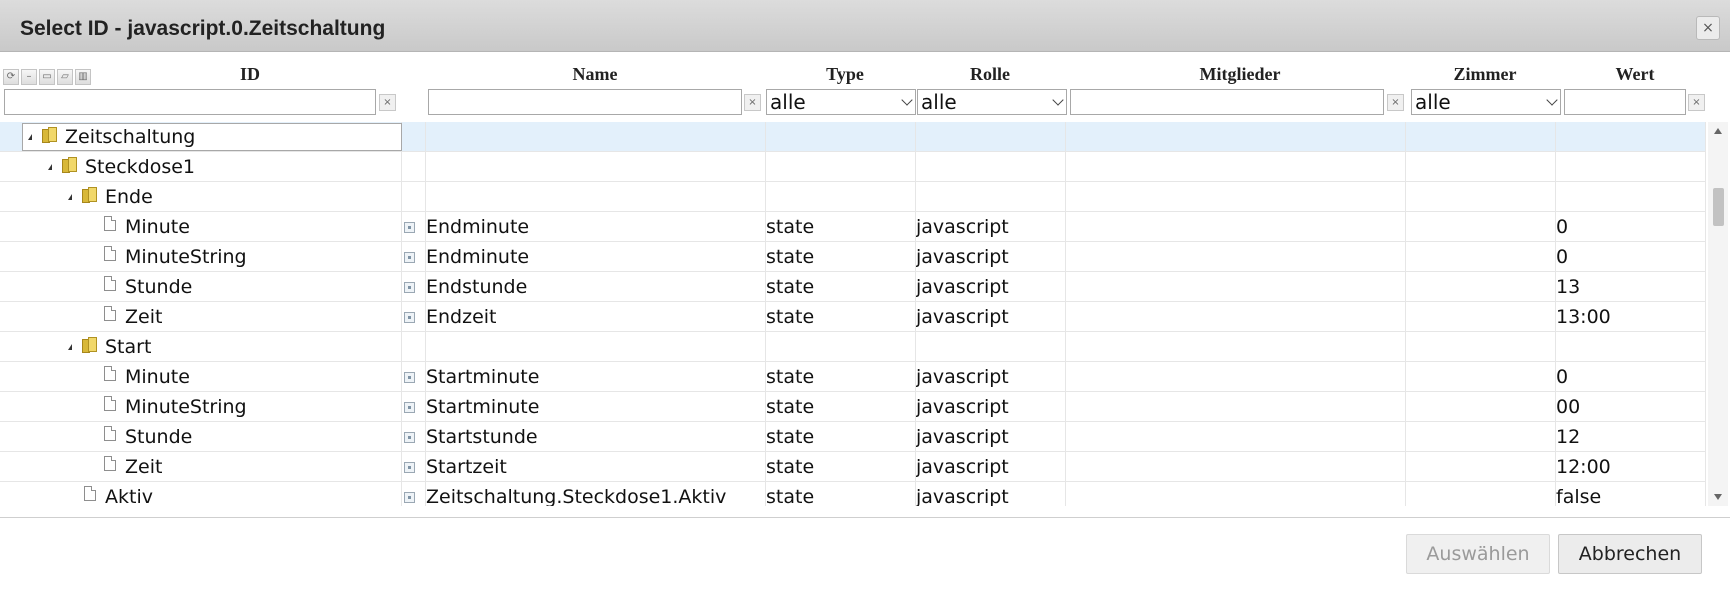  What do you see at coordinates (1552, 100) in the screenshot?
I see `chevron-down-icon` at bounding box center [1552, 100].